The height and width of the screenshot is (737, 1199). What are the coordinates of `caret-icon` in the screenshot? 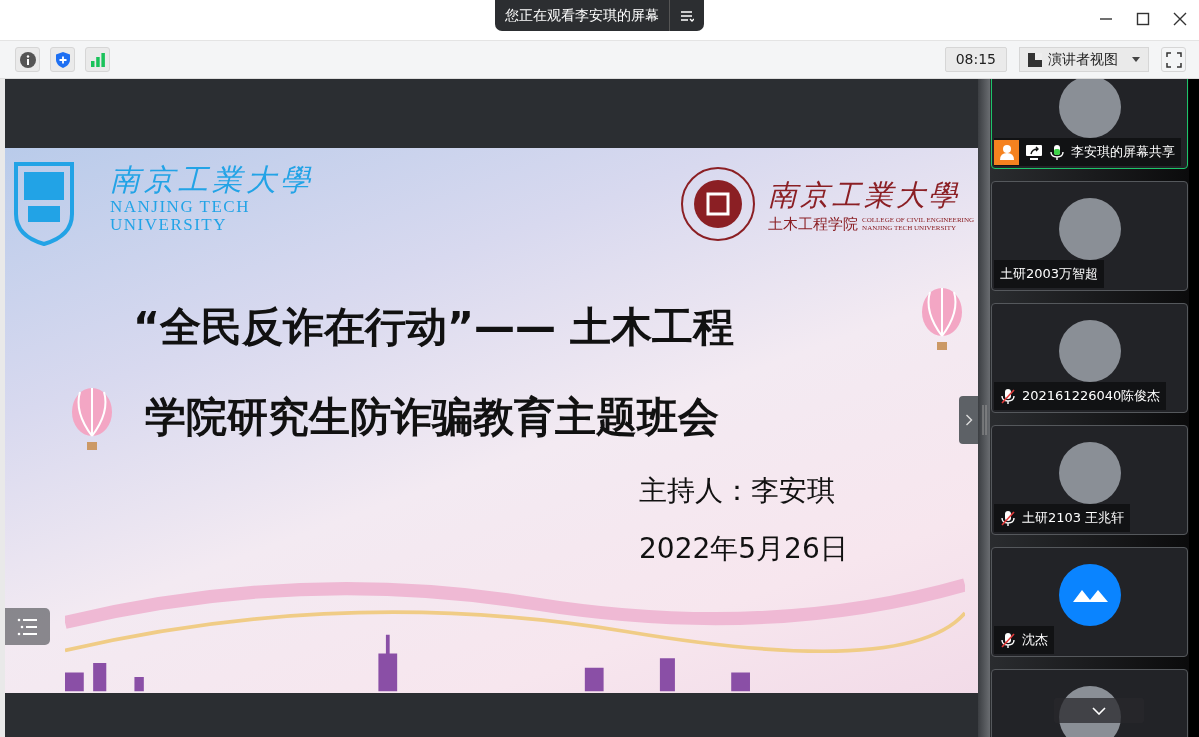 It's located at (1136, 59).